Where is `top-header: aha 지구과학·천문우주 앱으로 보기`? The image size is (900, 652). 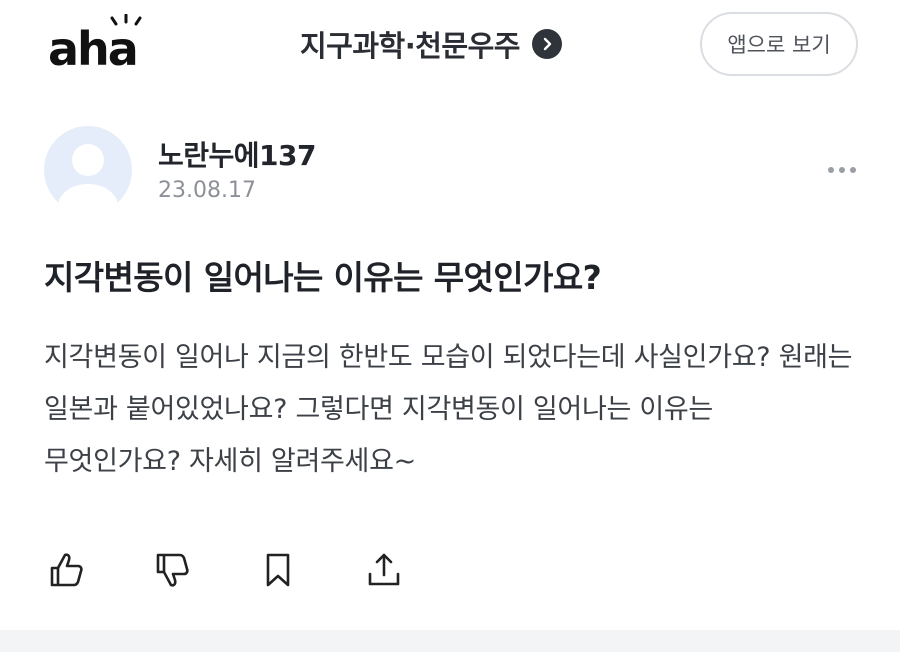 top-header: aha 지구과학·천문우주 앱으로 보기 is located at coordinates (450, 45).